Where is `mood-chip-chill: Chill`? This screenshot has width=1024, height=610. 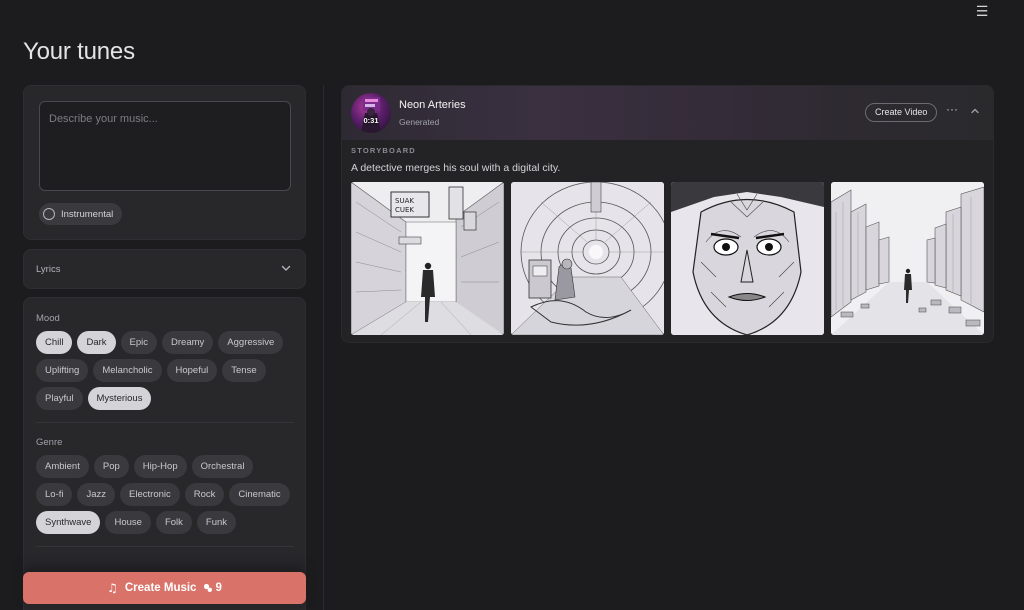
mood-chip-chill: Chill is located at coordinates (54, 342).